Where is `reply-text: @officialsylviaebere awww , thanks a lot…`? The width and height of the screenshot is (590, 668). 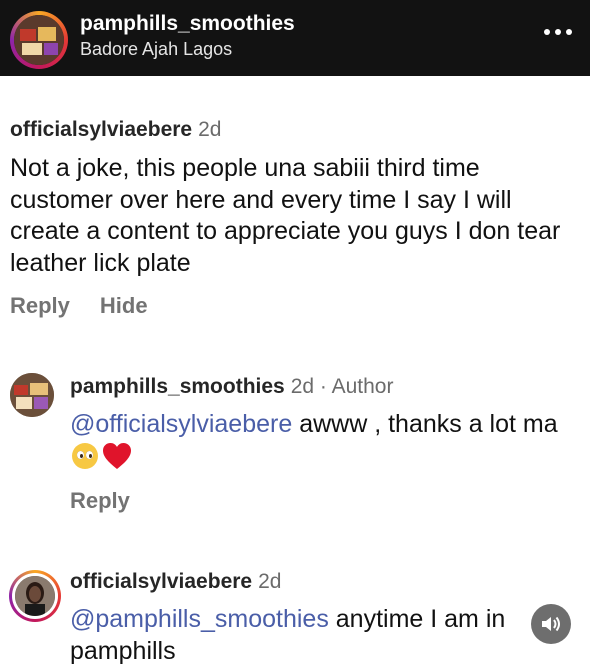 reply-text: @officialsylviaebere awww , thanks a lot… is located at coordinates (322, 440).